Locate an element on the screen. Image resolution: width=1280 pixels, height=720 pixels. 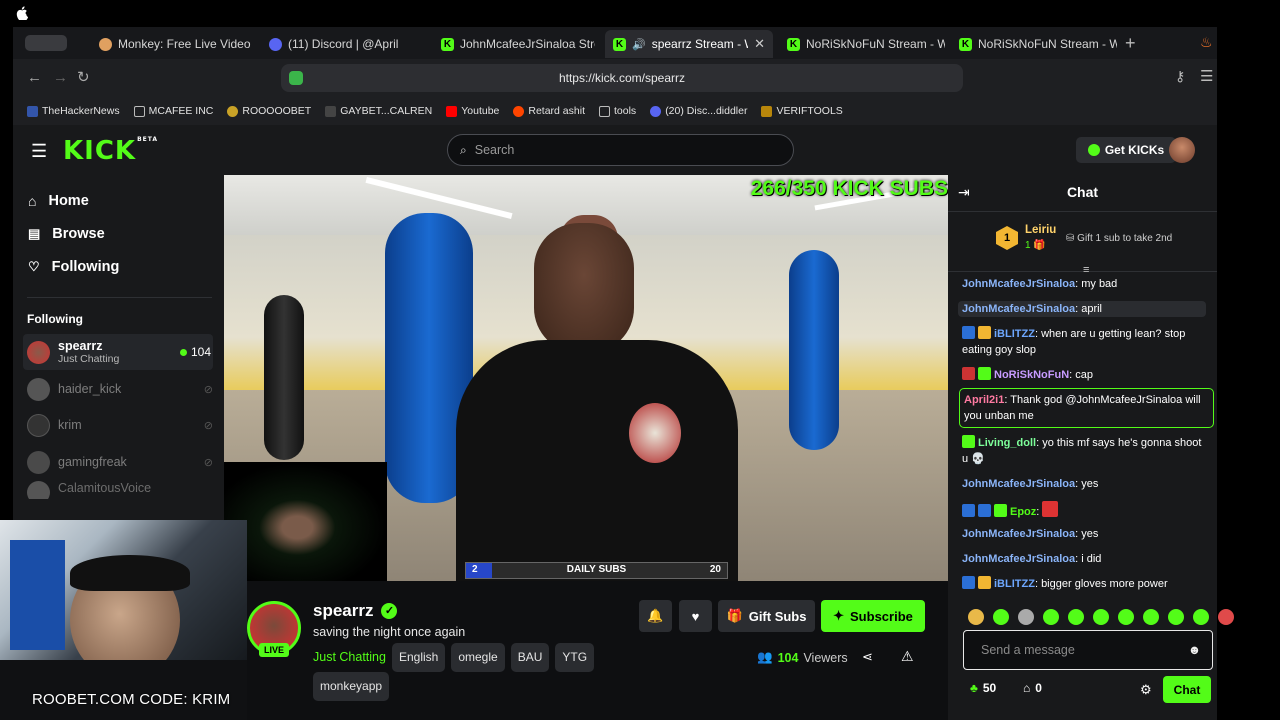
kicks-balance: ♣ 50 is located at coordinates (983, 688).